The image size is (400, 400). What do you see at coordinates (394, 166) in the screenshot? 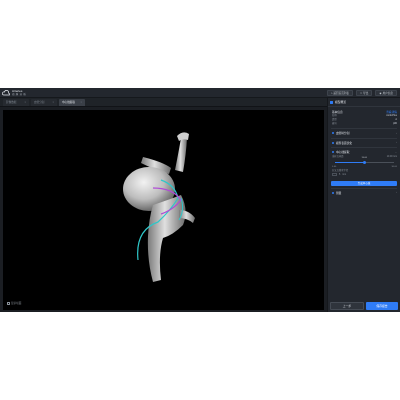
I see `range-max: 30.00` at bounding box center [394, 166].